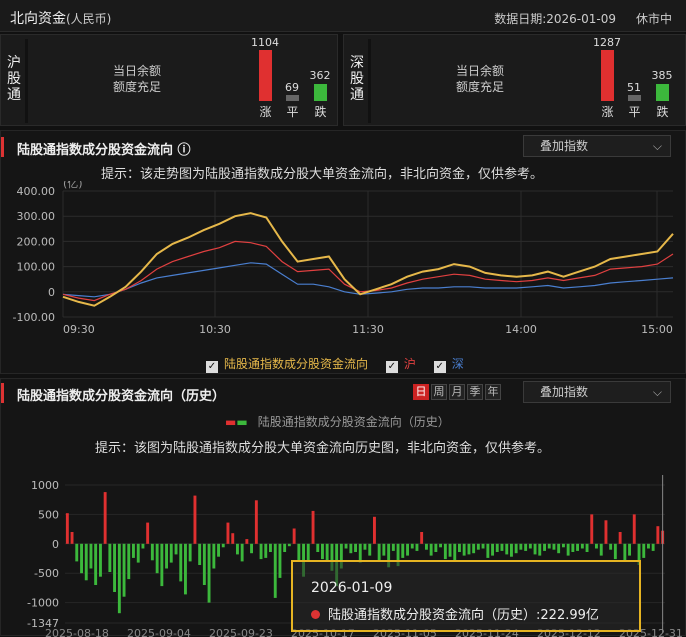 This screenshot has height=637, width=686. Describe the element at coordinates (215, 329) in the screenshot. I see `x-tick-label: 10:30` at that location.